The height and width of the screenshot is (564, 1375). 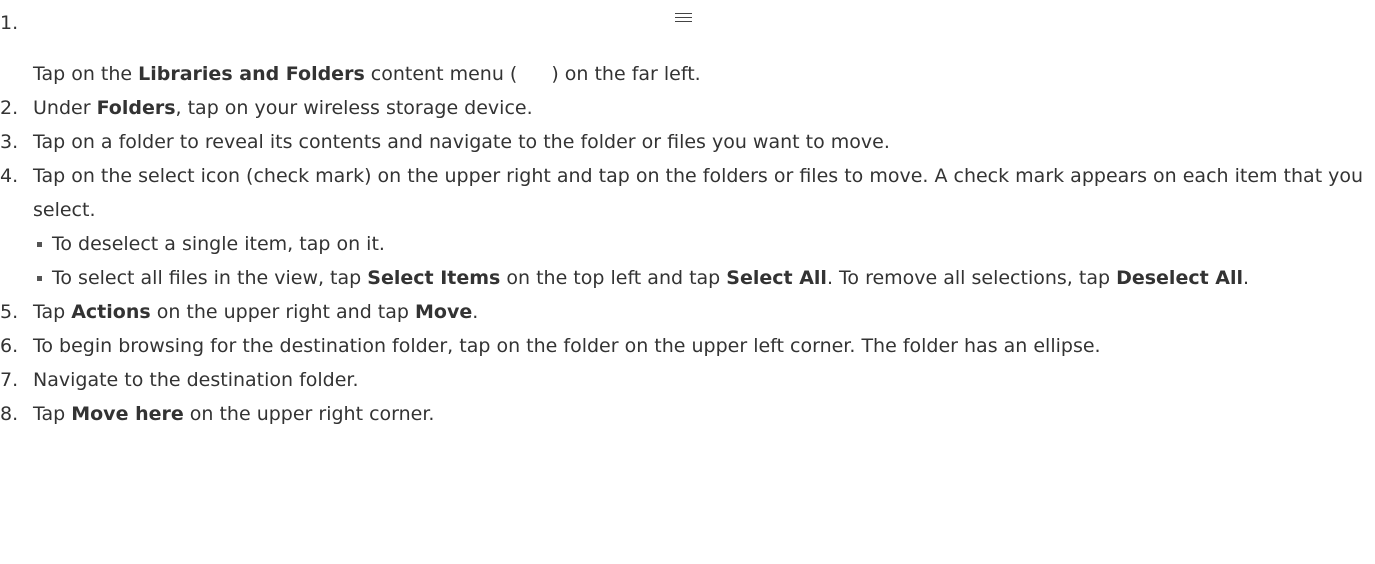 What do you see at coordinates (9, 176) in the screenshot?
I see `step-number: 4.` at bounding box center [9, 176].